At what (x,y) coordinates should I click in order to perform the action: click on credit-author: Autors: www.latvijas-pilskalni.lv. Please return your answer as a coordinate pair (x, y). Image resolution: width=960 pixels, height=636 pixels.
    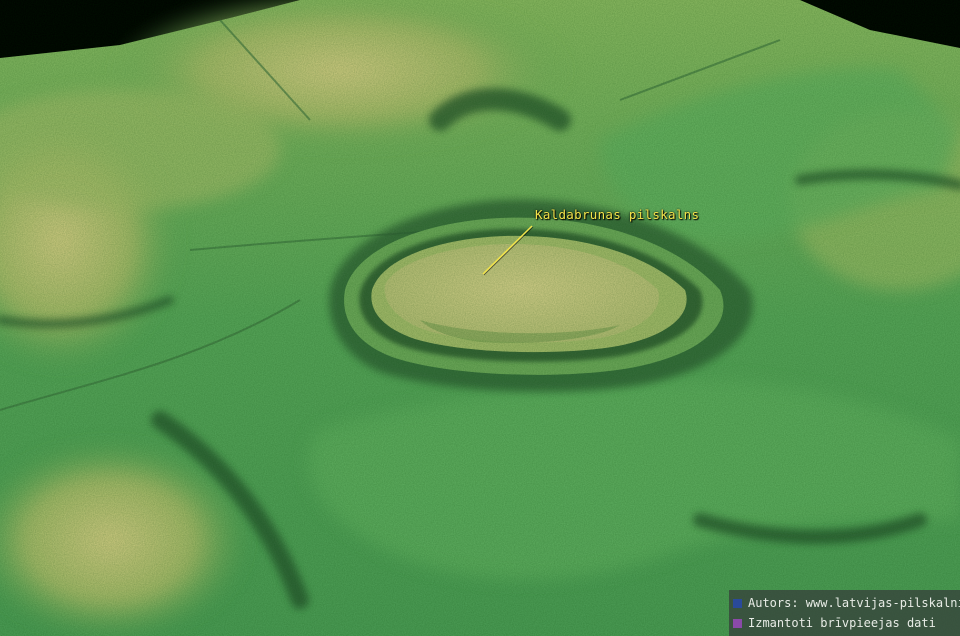
    Looking at the image, I should click on (846, 603).